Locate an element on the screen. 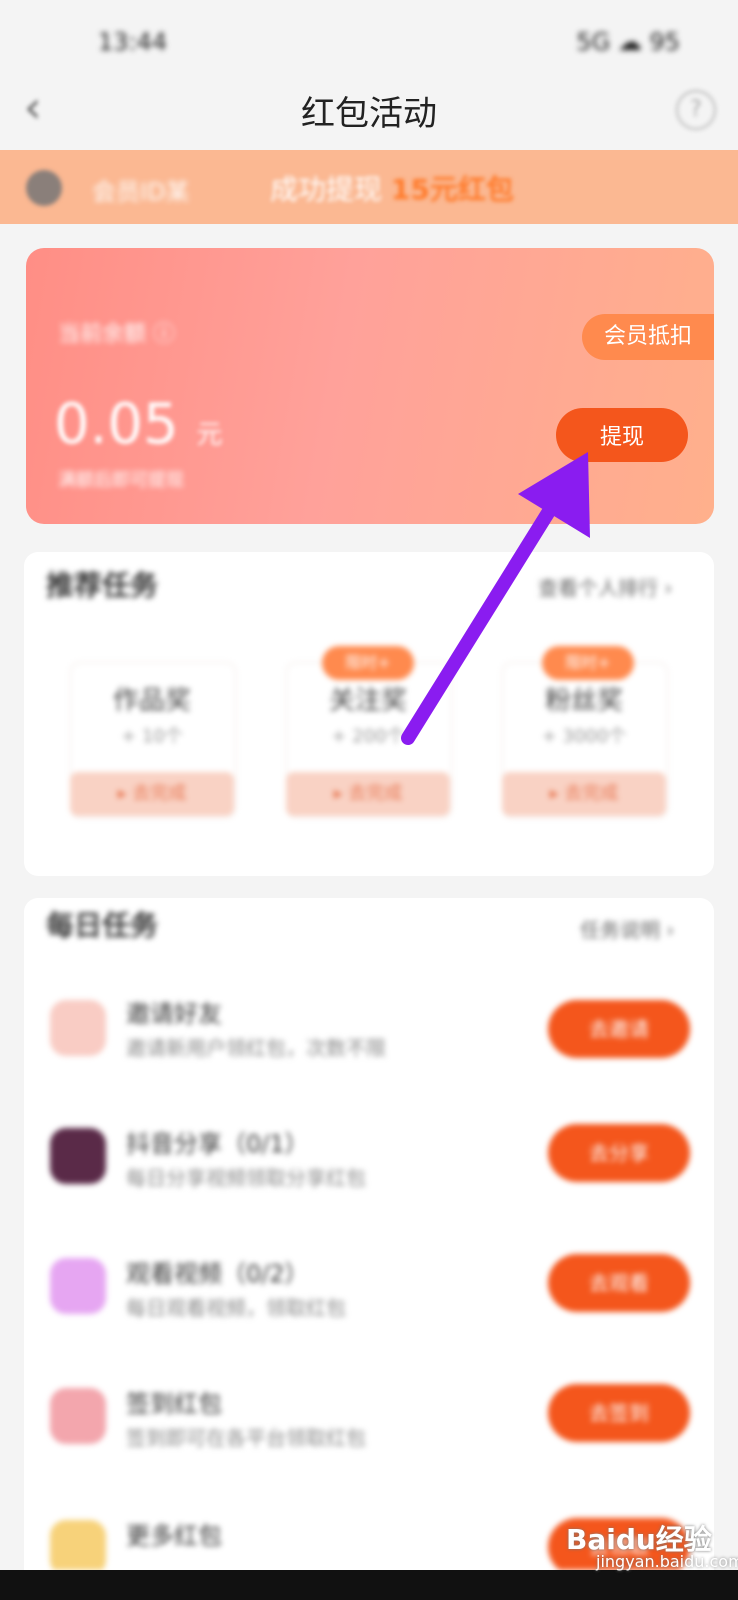  annotation-arrow-head is located at coordinates (554, 495).